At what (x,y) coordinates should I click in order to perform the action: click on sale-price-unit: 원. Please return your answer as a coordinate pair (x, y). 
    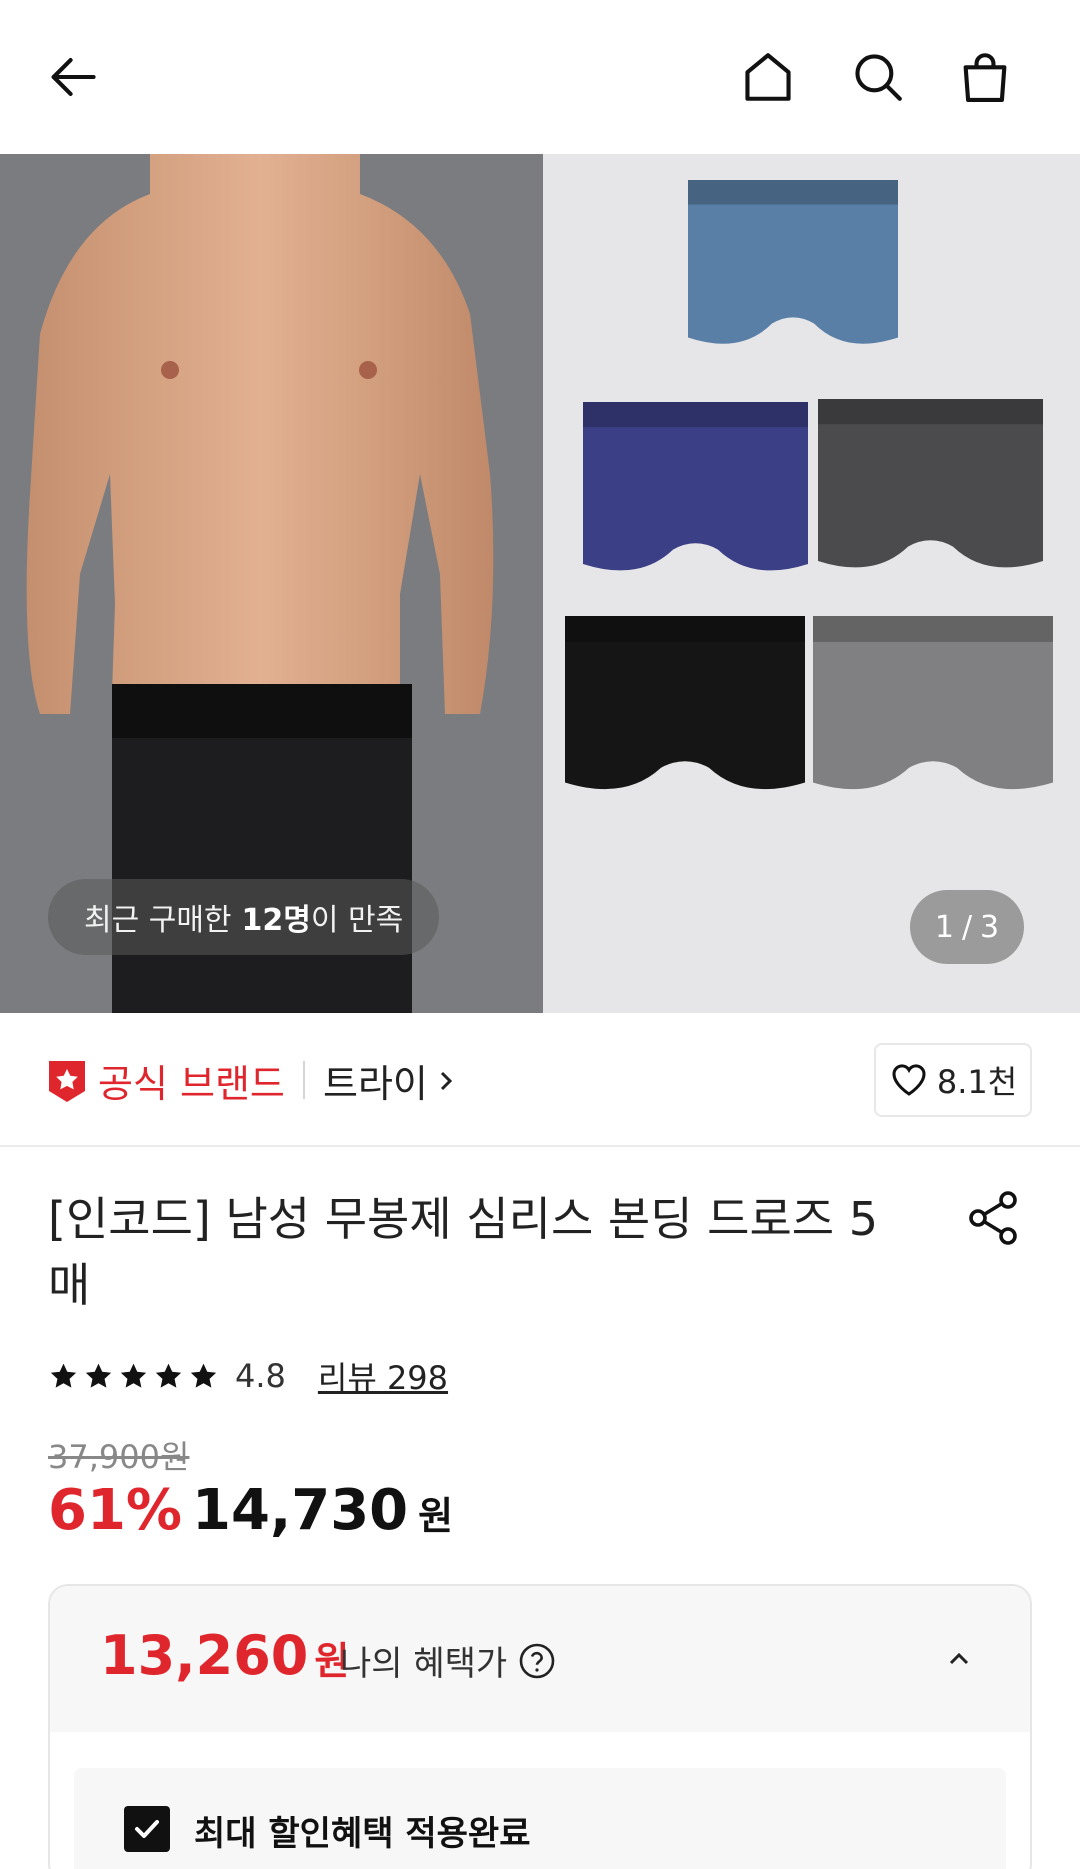
    Looking at the image, I should click on (436, 1516).